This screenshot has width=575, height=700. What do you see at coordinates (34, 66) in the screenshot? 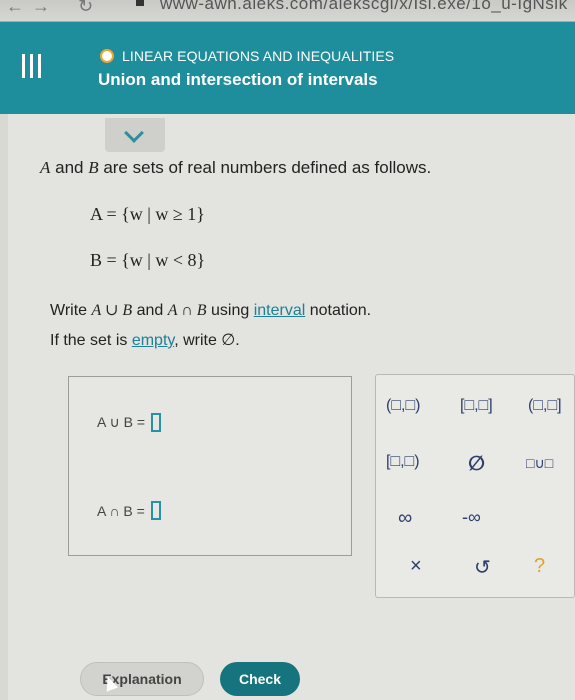
I see `menu-icon` at bounding box center [34, 66].